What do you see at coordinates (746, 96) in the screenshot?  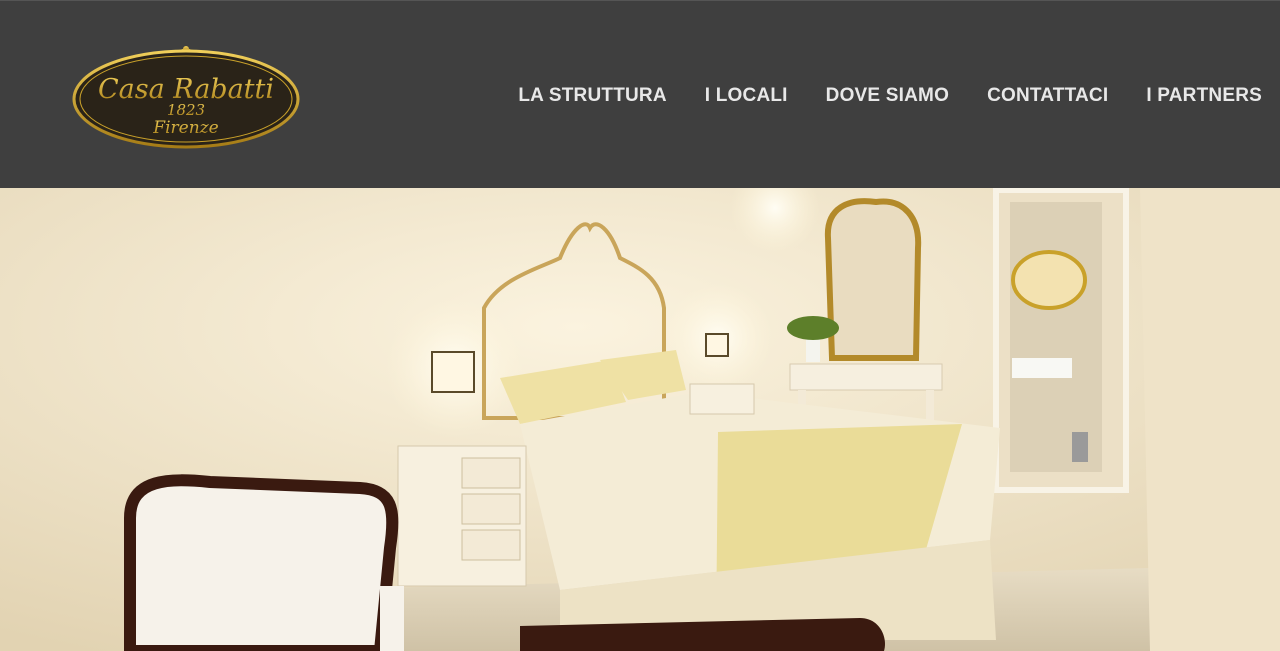 I see `nav-item-i-locali: I LOCALI` at bounding box center [746, 96].